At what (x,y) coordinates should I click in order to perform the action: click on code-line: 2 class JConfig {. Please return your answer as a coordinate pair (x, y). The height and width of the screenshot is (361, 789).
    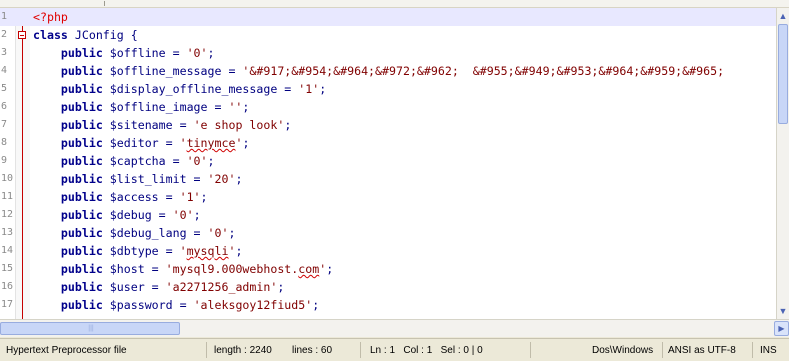
    Looking at the image, I should click on (388, 35).